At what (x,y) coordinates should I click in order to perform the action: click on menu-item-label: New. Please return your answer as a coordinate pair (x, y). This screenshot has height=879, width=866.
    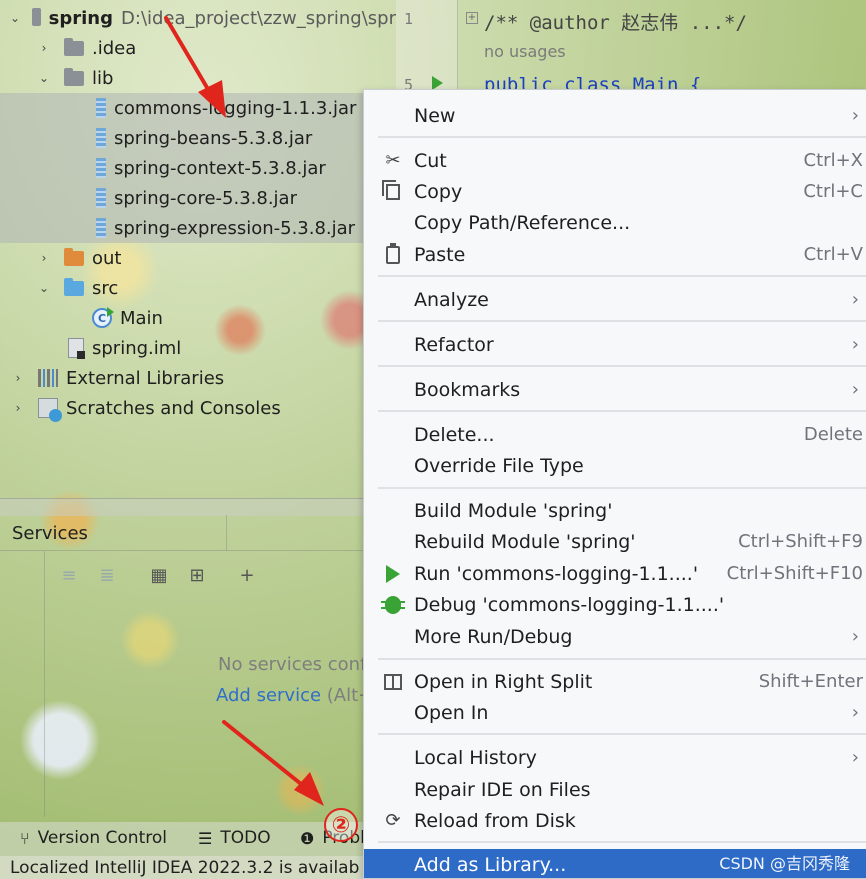
    Looking at the image, I should click on (435, 115).